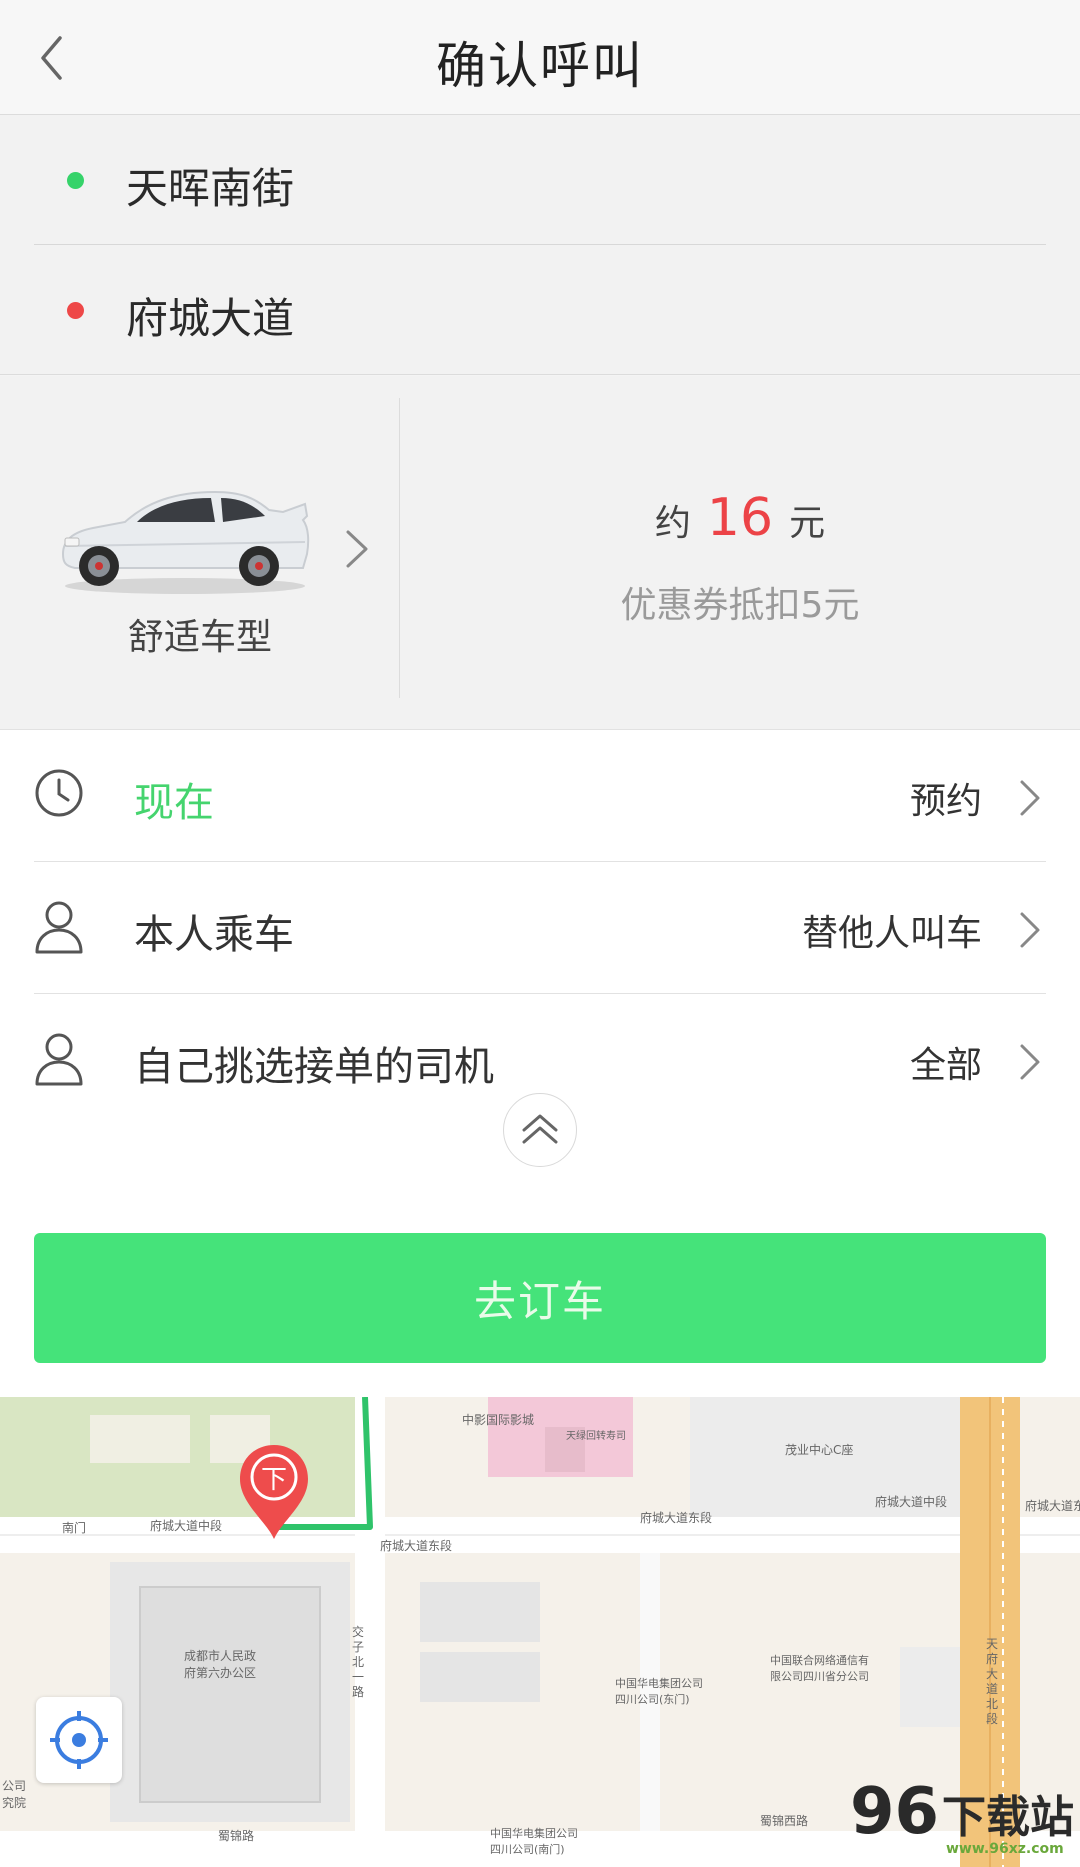  I want to click on option-passenger: 本人乘车 替他人叫车, so click(540, 928).